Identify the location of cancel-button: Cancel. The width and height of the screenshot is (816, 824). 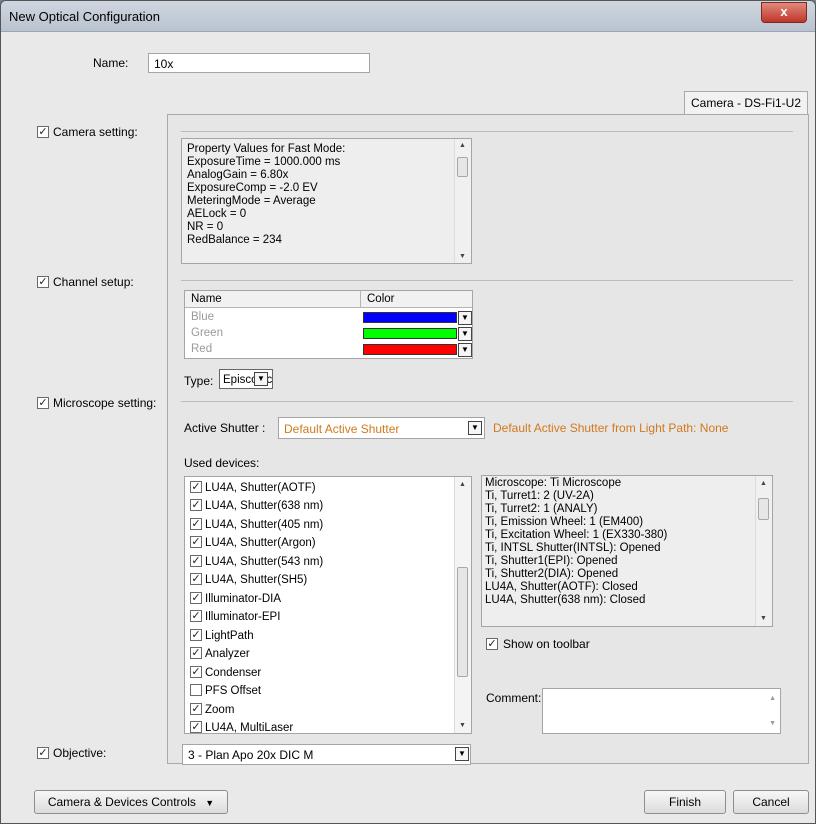
(771, 802).